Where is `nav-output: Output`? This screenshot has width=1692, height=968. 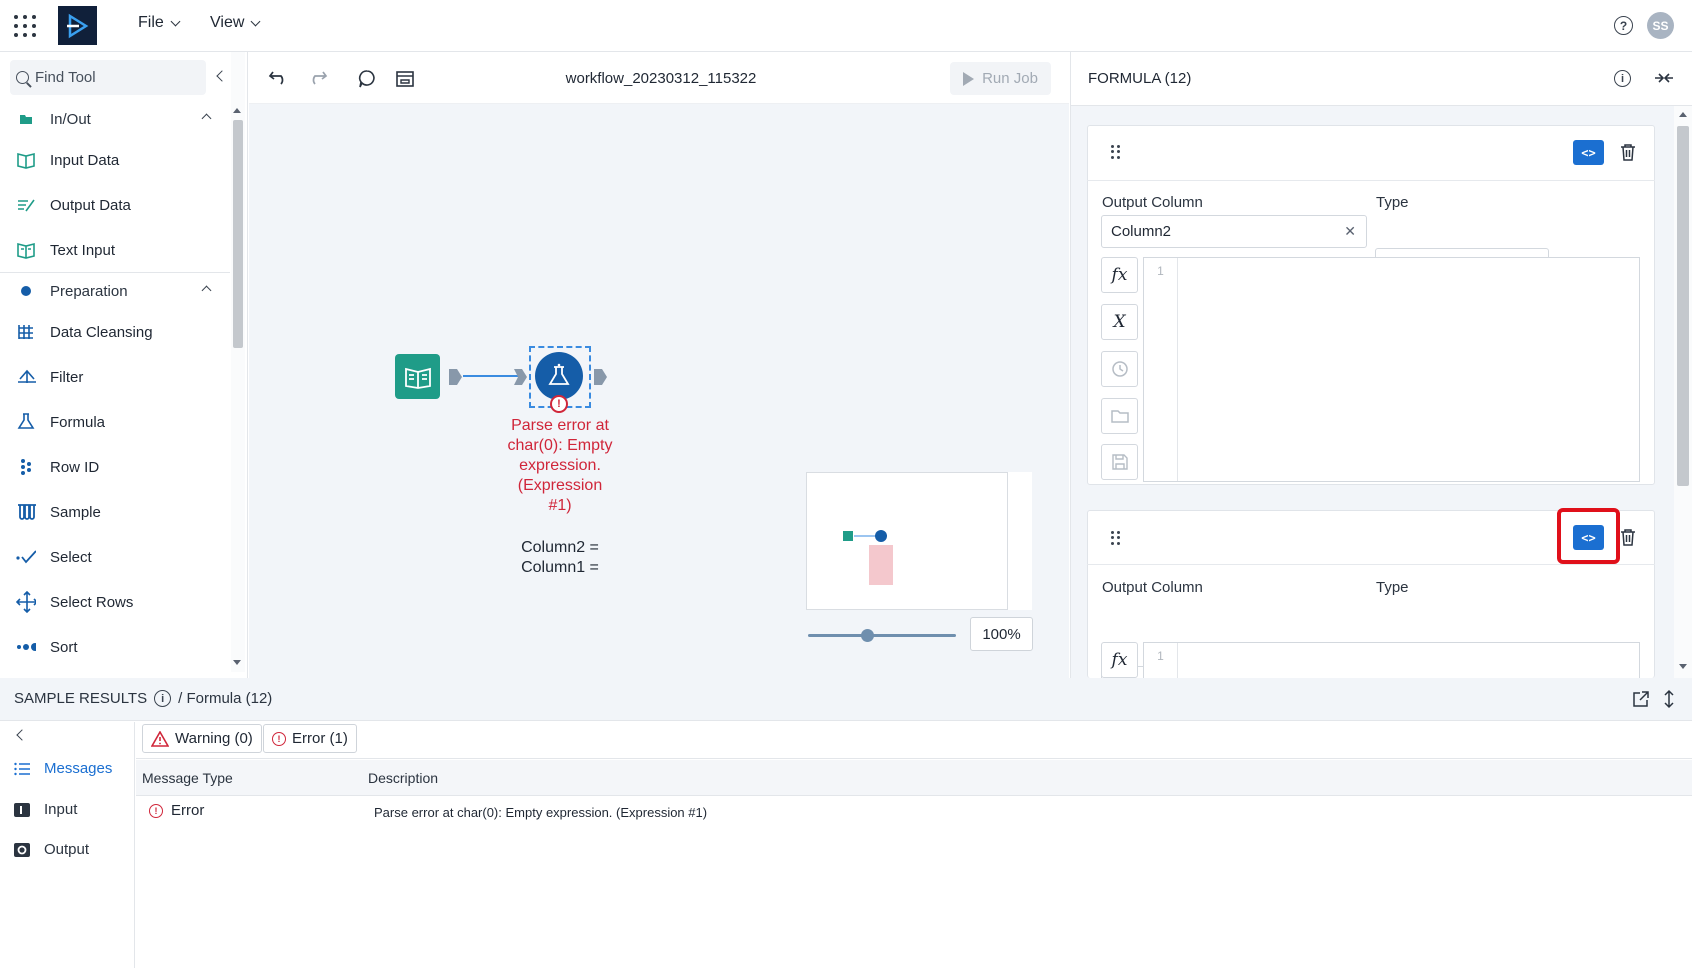 nav-output: Output is located at coordinates (51, 849).